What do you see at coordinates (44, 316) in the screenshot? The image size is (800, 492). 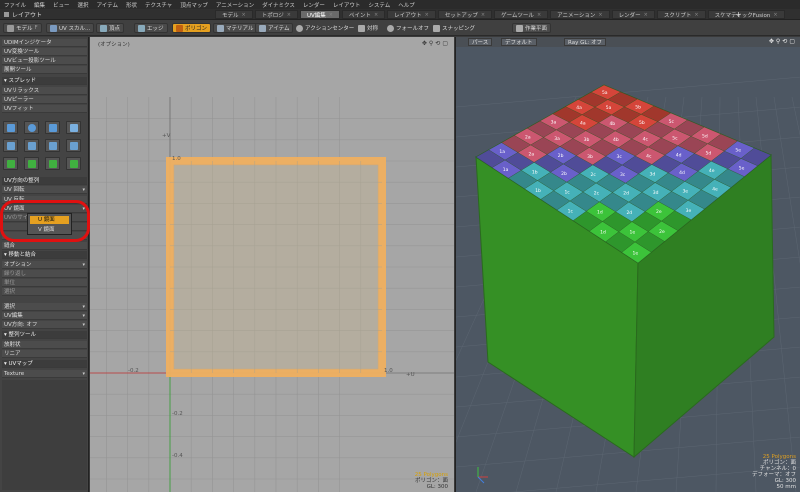 I see `uv-edit-dropdown: UV編集 ▾` at bounding box center [44, 316].